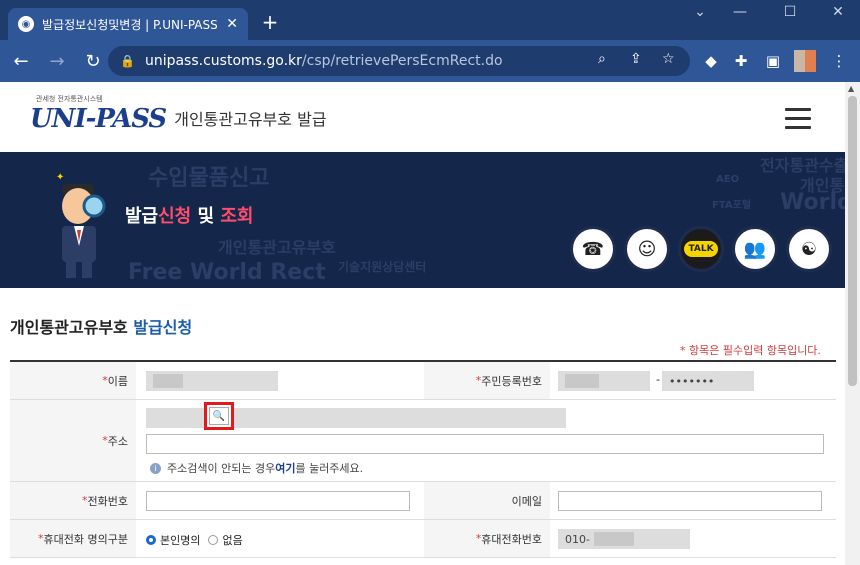 The height and width of the screenshot is (565, 860). I want to click on browser-tab: ◉ 발급정보신청및변경 | P.UNI-PASS ✕, so click(128, 24).